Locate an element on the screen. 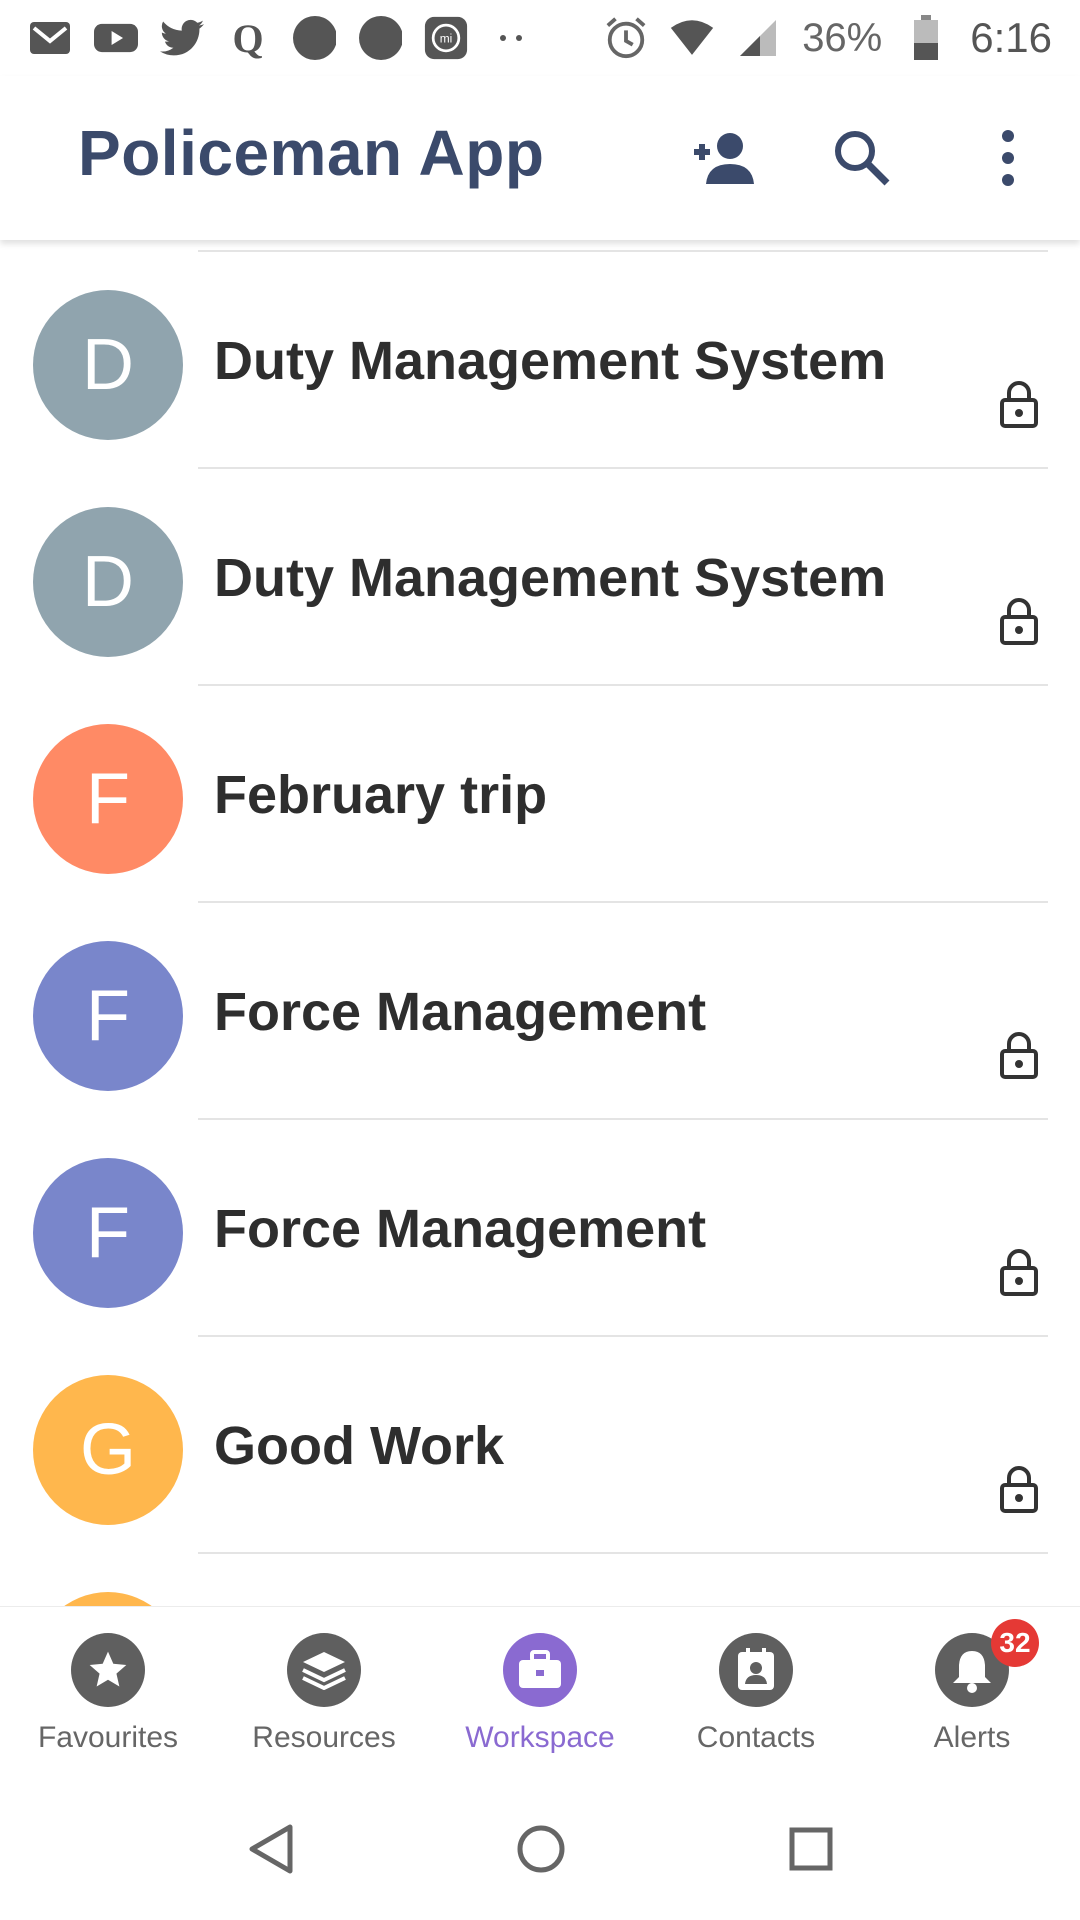 Image resolution: width=1080 pixels, height=1920 pixels. more-dots-icon is located at coordinates (512, 38).